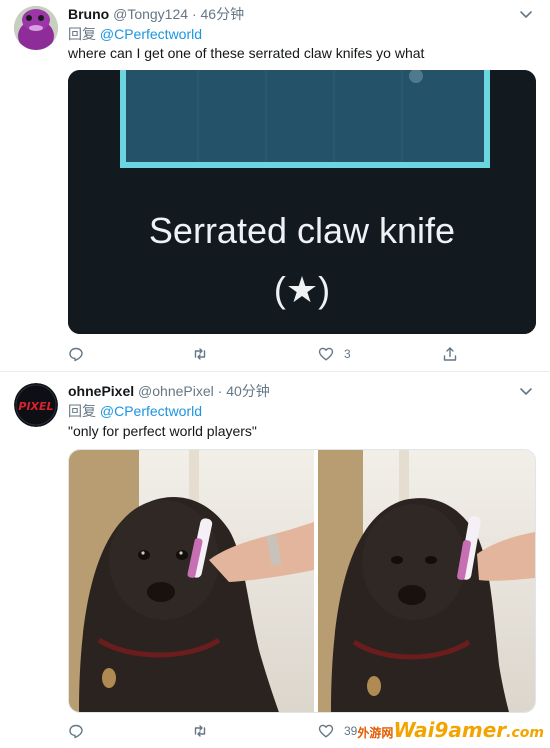 The width and height of the screenshot is (550, 748). I want to click on author-name: Bruno, so click(88, 14).